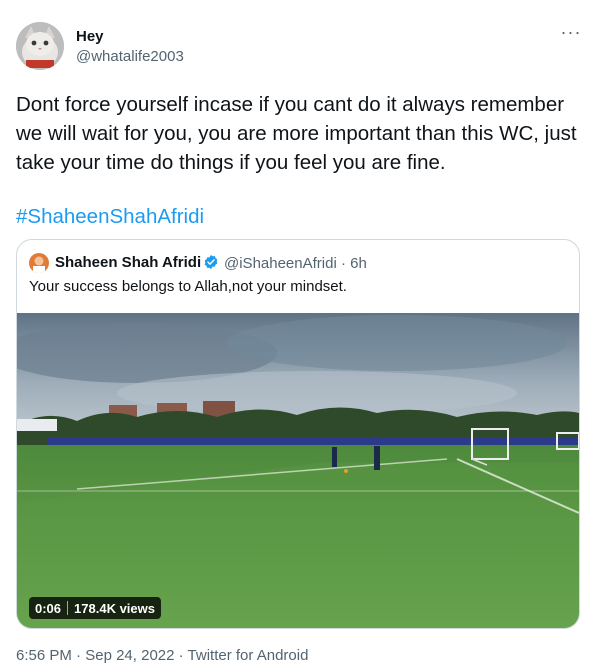 This screenshot has height=664, width=604. I want to click on cat-avatar-image, so click(40, 46).